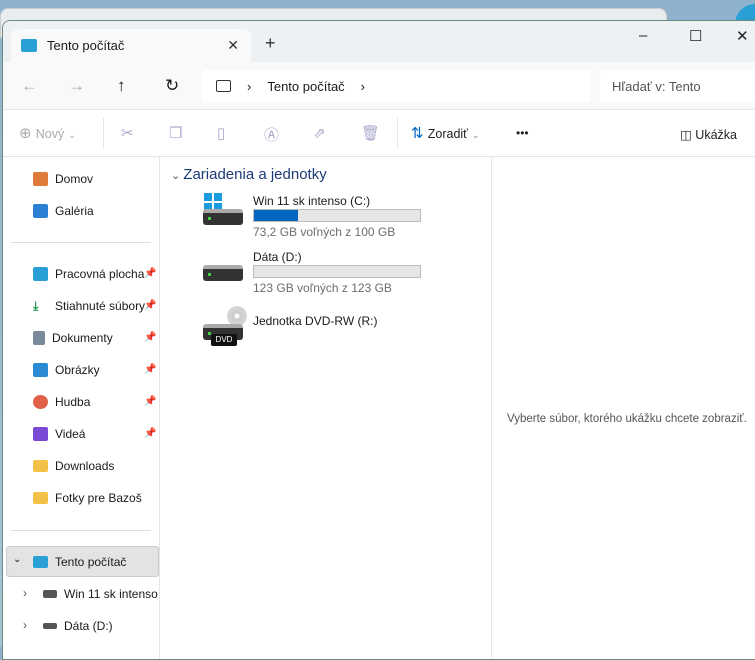 The width and height of the screenshot is (755, 660). I want to click on sidebar-item-fotky: Fotky pre Bazoš, so click(96, 498).